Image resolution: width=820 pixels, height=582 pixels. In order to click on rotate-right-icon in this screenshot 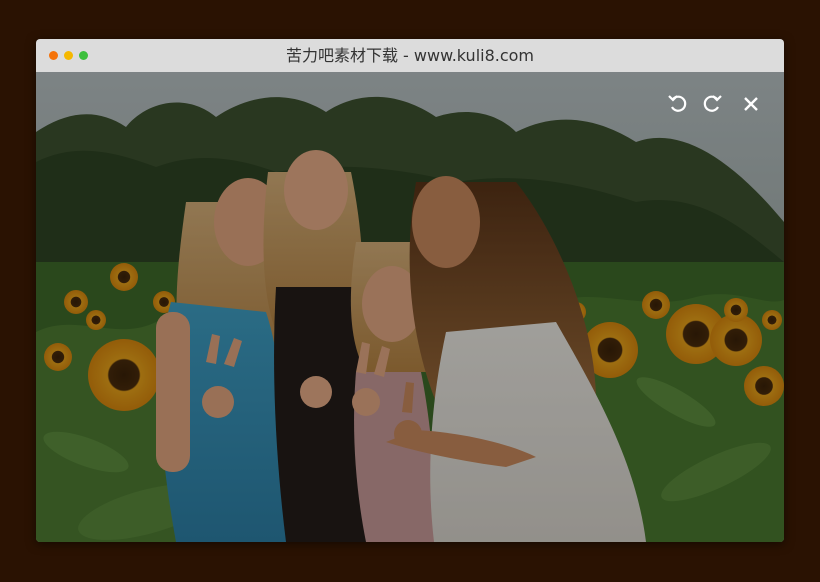, I will do `click(712, 103)`.